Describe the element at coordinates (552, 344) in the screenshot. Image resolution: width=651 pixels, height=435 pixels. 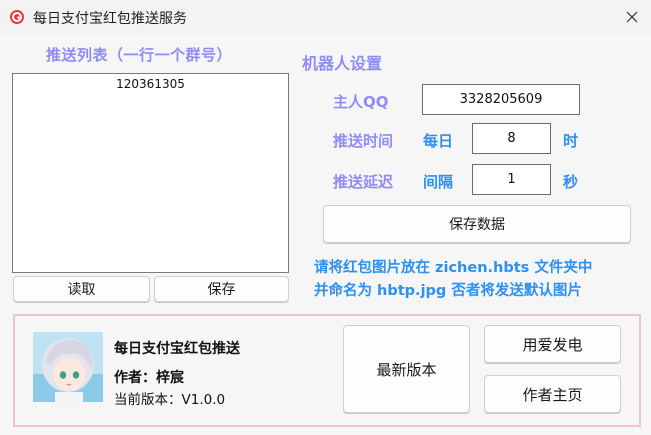
I see `donate-button: 用爱发电` at that location.